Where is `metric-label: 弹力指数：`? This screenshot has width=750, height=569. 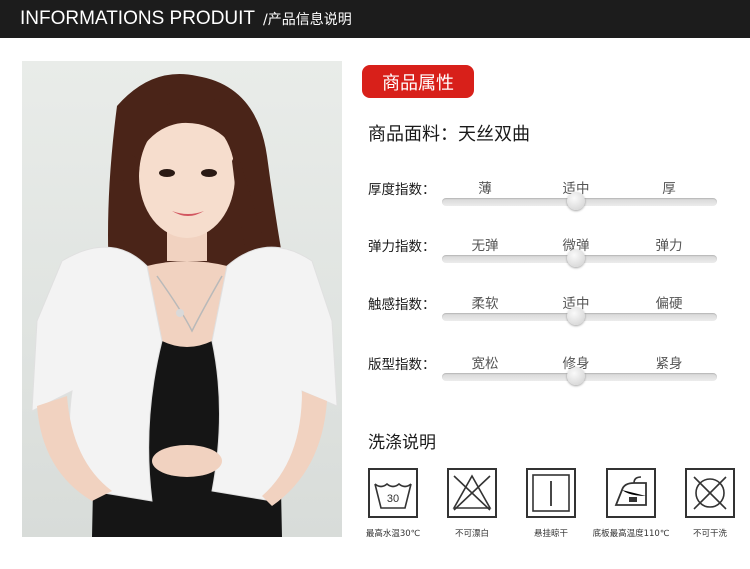
metric-label: 弹力指数： is located at coordinates (402, 247).